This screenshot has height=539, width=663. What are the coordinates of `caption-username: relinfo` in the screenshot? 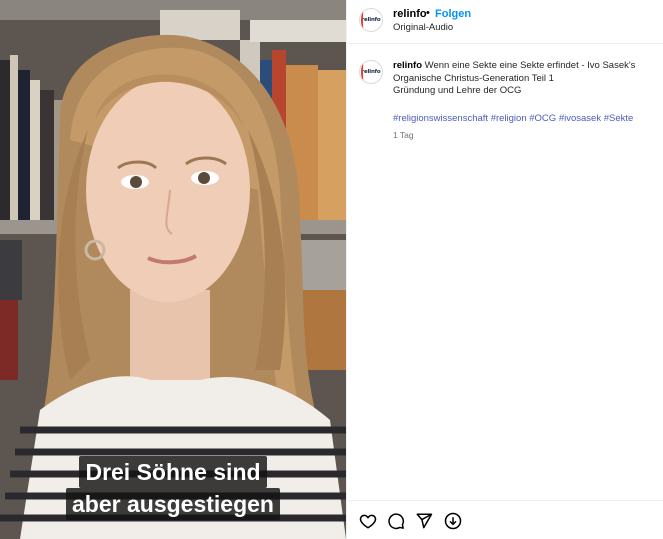 It's located at (407, 65).